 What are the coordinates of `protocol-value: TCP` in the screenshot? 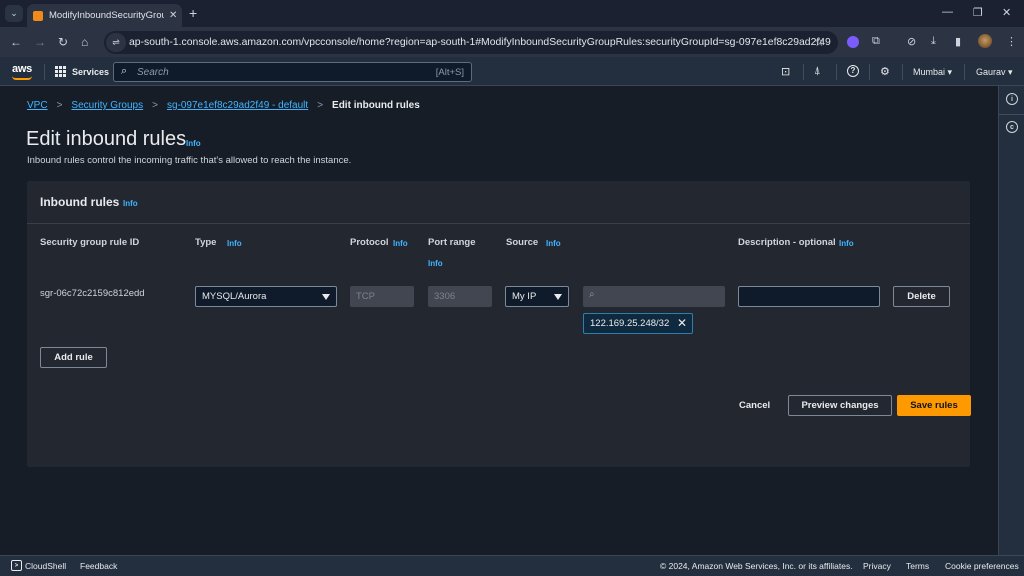 It's located at (365, 296).